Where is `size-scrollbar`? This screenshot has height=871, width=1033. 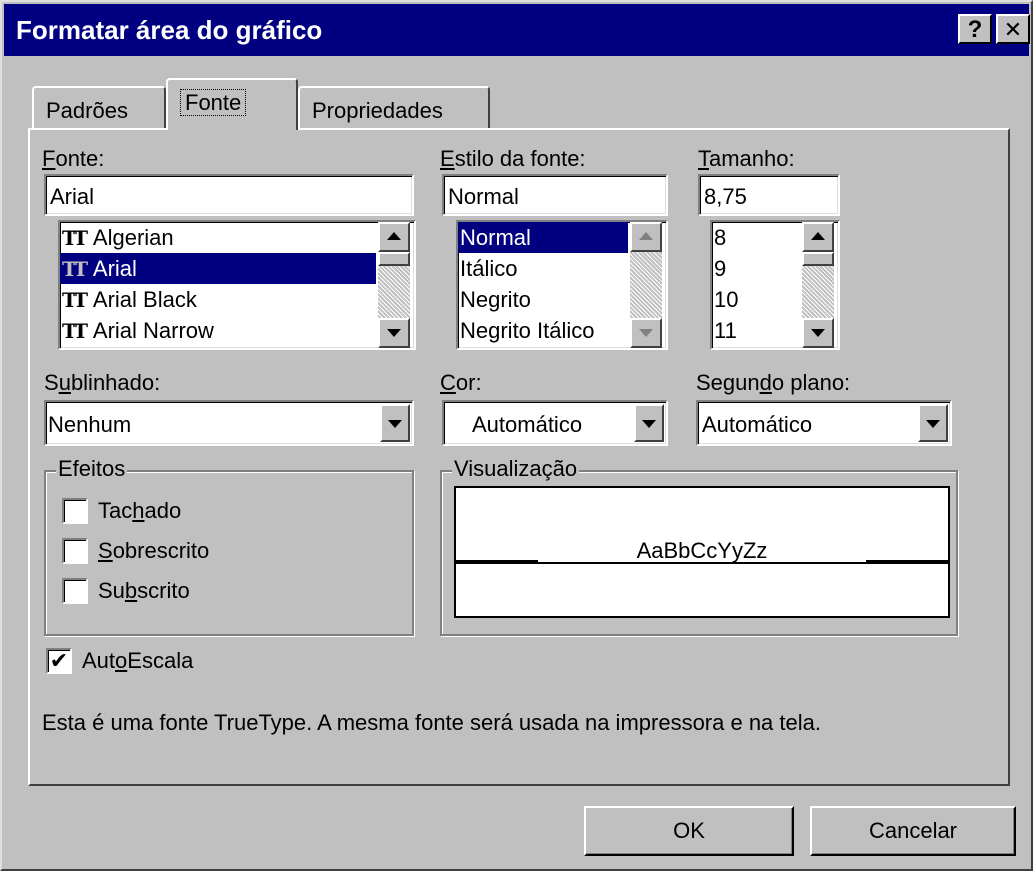 size-scrollbar is located at coordinates (818, 285).